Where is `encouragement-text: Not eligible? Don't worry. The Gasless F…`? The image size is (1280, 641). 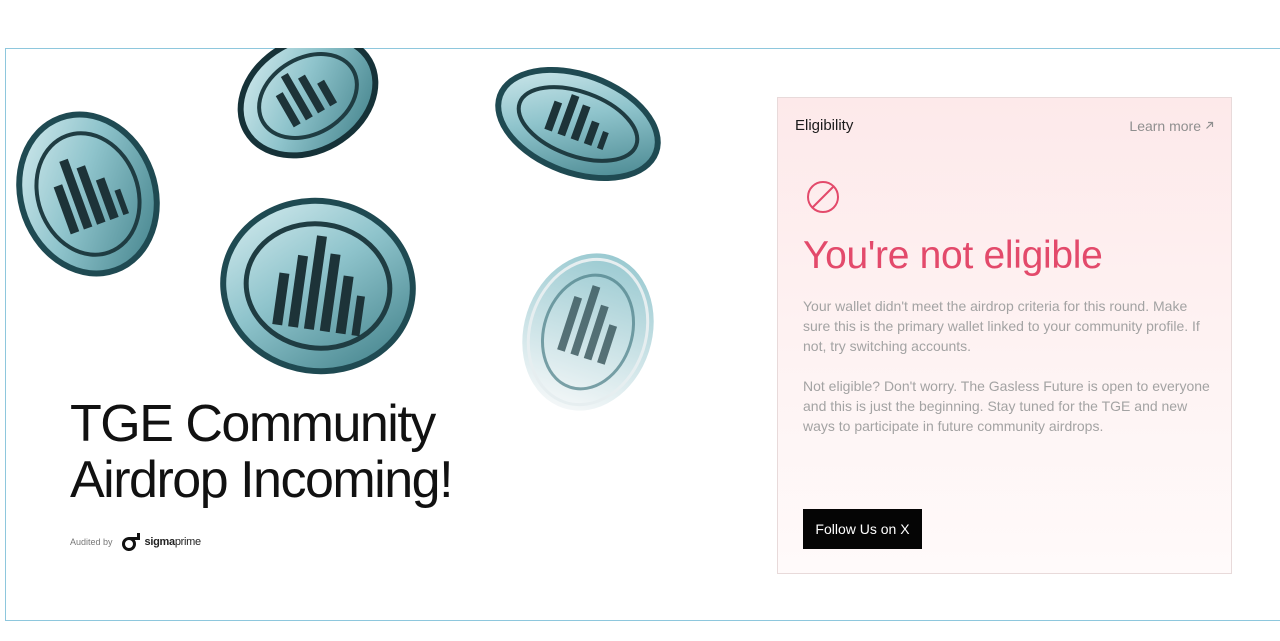 encouragement-text: Not eligible? Don't worry. The Gasless F… is located at coordinates (1006, 406).